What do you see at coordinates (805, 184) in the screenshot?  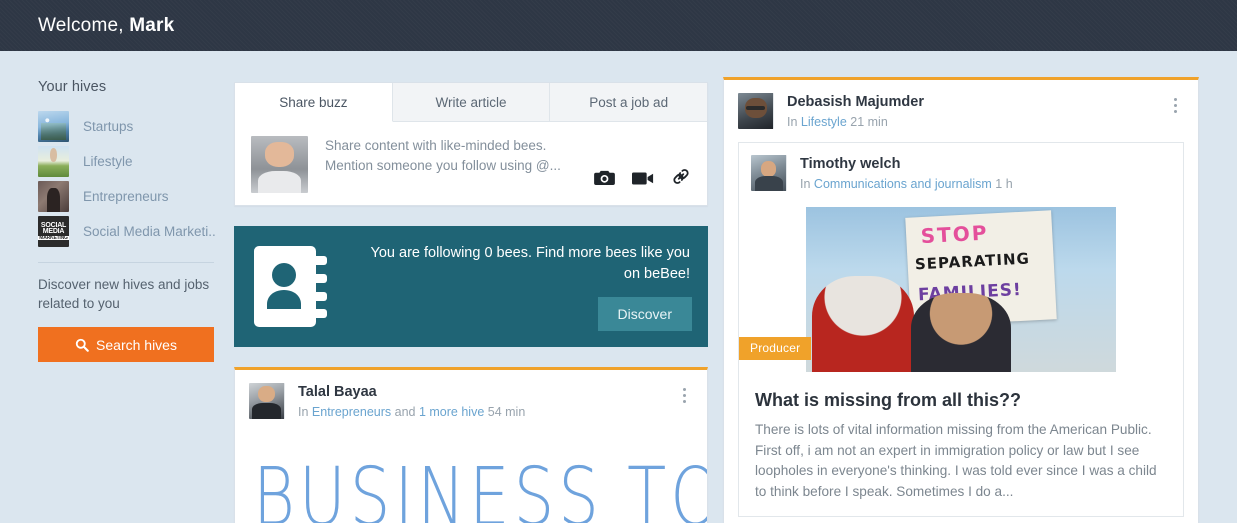 I see `shared-post-in-label: In` at bounding box center [805, 184].